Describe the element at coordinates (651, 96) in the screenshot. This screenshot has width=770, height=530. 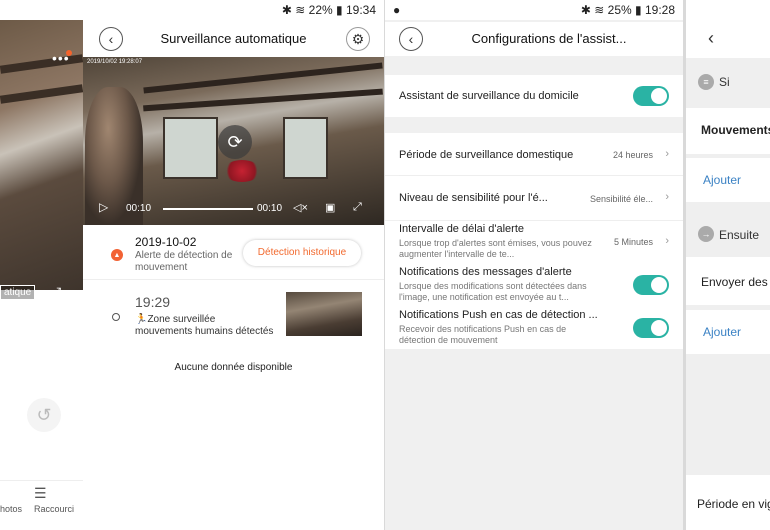
I see `home-assistant-toggle` at that location.